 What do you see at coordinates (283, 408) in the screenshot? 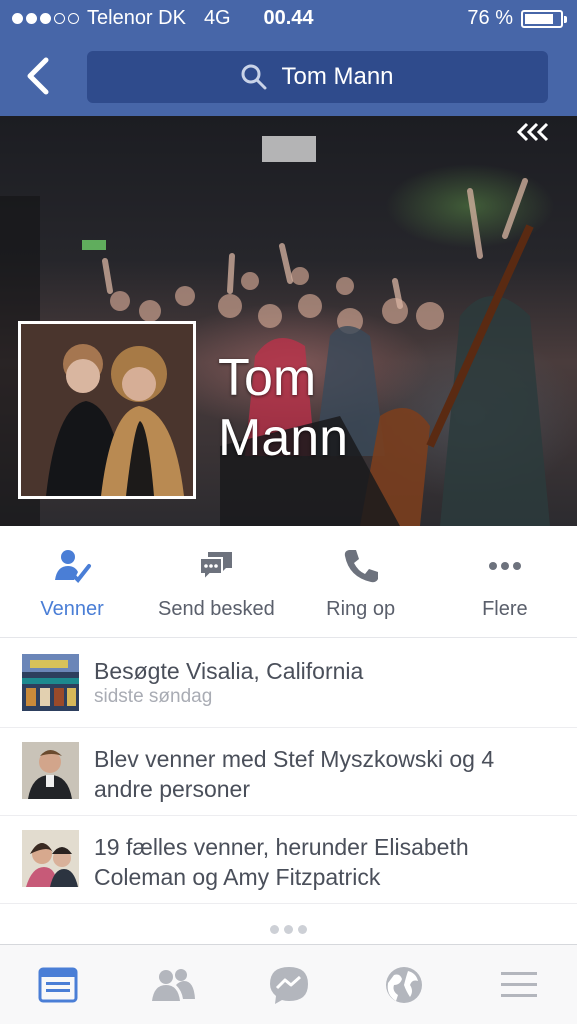
I see `profile-name: Tom Mann` at bounding box center [283, 408].